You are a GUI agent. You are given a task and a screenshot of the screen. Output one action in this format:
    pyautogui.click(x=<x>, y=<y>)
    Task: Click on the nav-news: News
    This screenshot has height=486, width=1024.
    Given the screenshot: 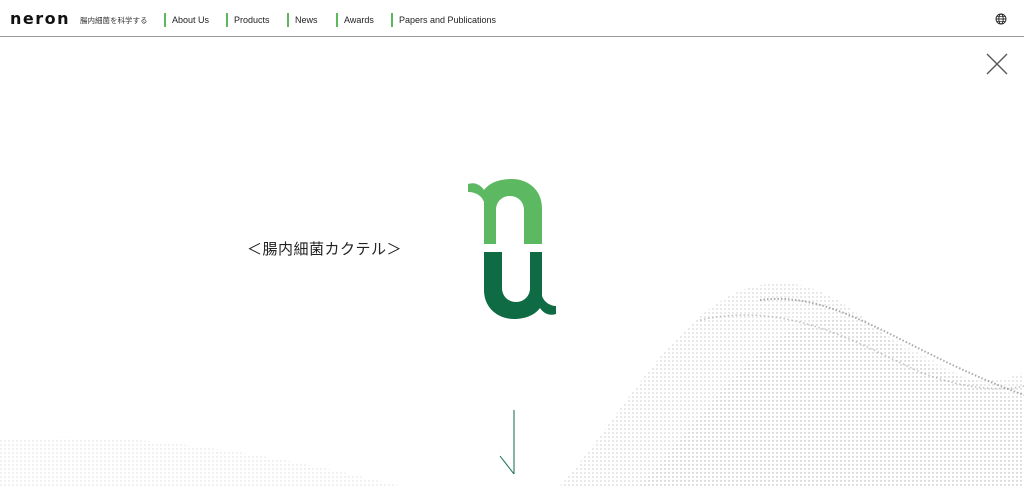 What is the action you would take?
    pyautogui.click(x=302, y=20)
    